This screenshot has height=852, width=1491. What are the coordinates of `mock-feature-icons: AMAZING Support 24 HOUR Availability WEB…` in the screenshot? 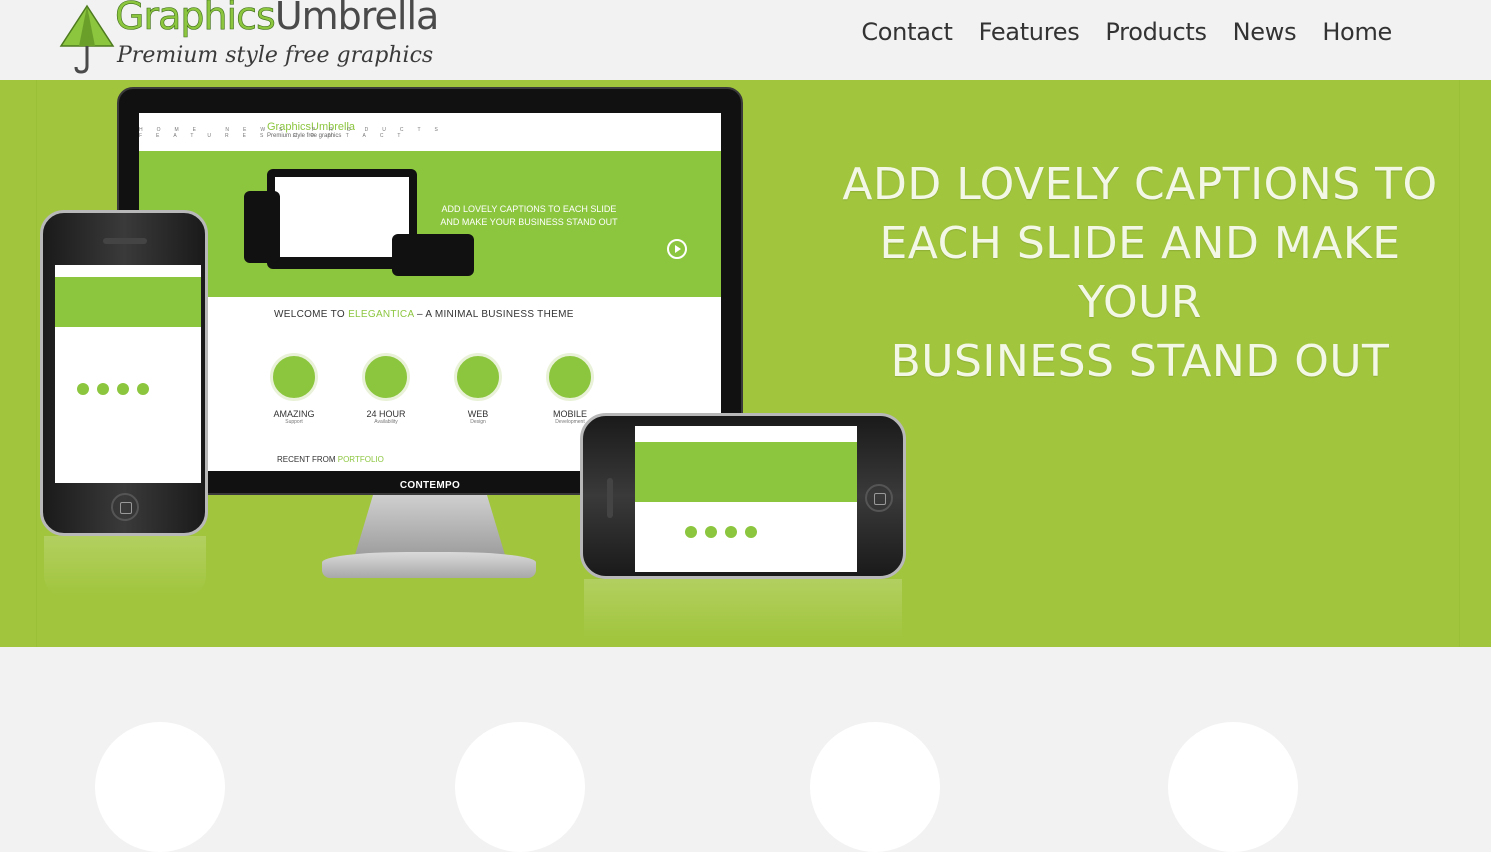 It's located at (432, 389).